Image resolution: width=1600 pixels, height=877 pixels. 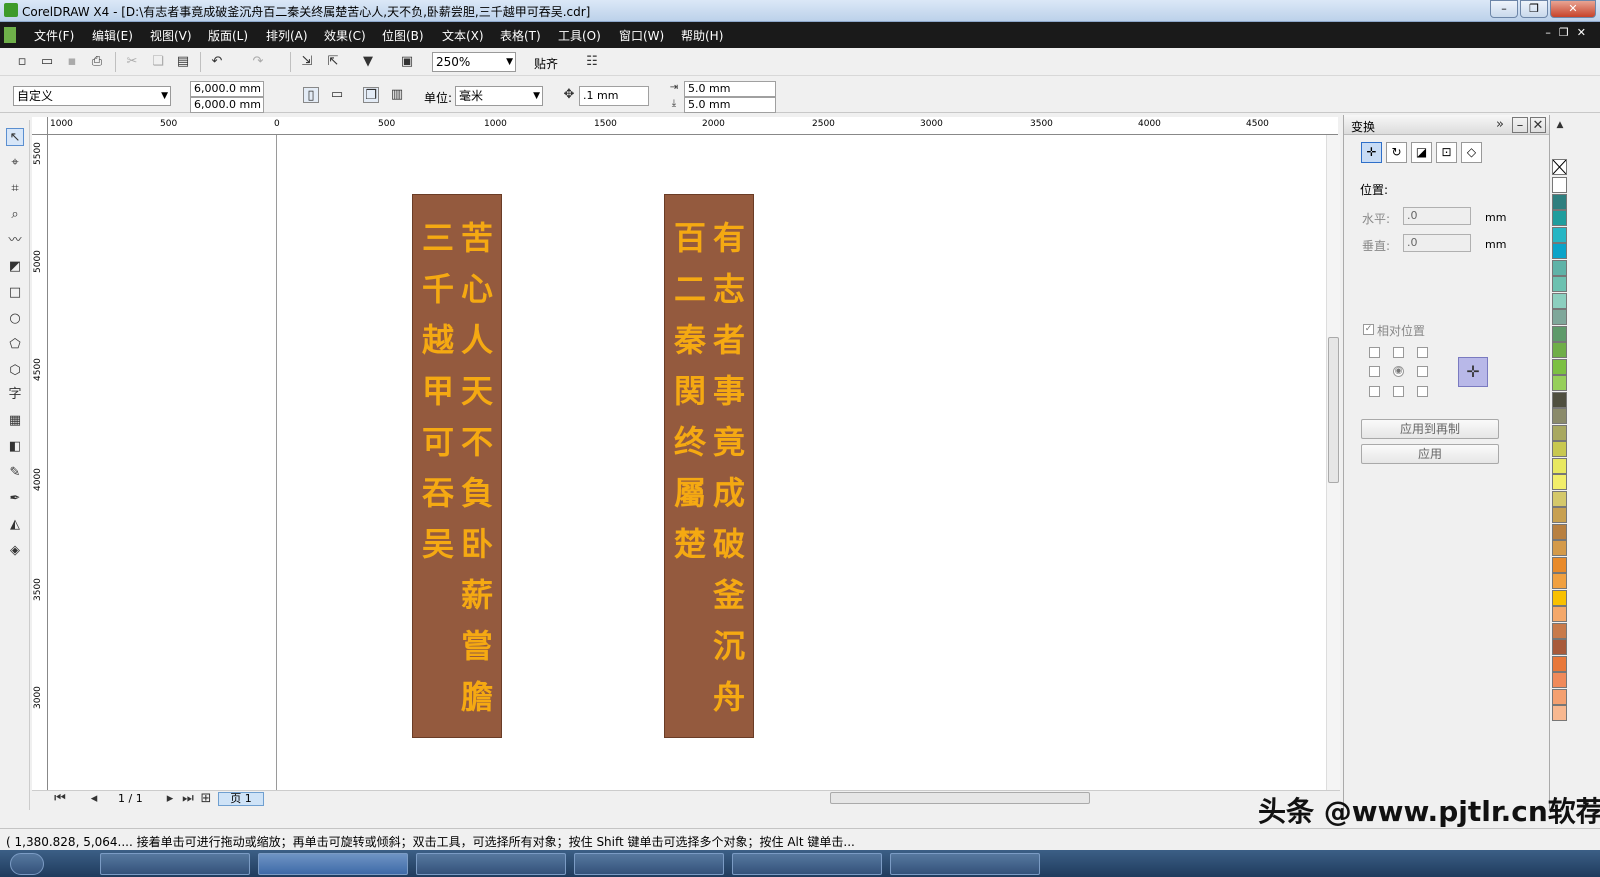 What do you see at coordinates (112, 35) in the screenshot?
I see `menu-edit: 编辑(E)` at bounding box center [112, 35].